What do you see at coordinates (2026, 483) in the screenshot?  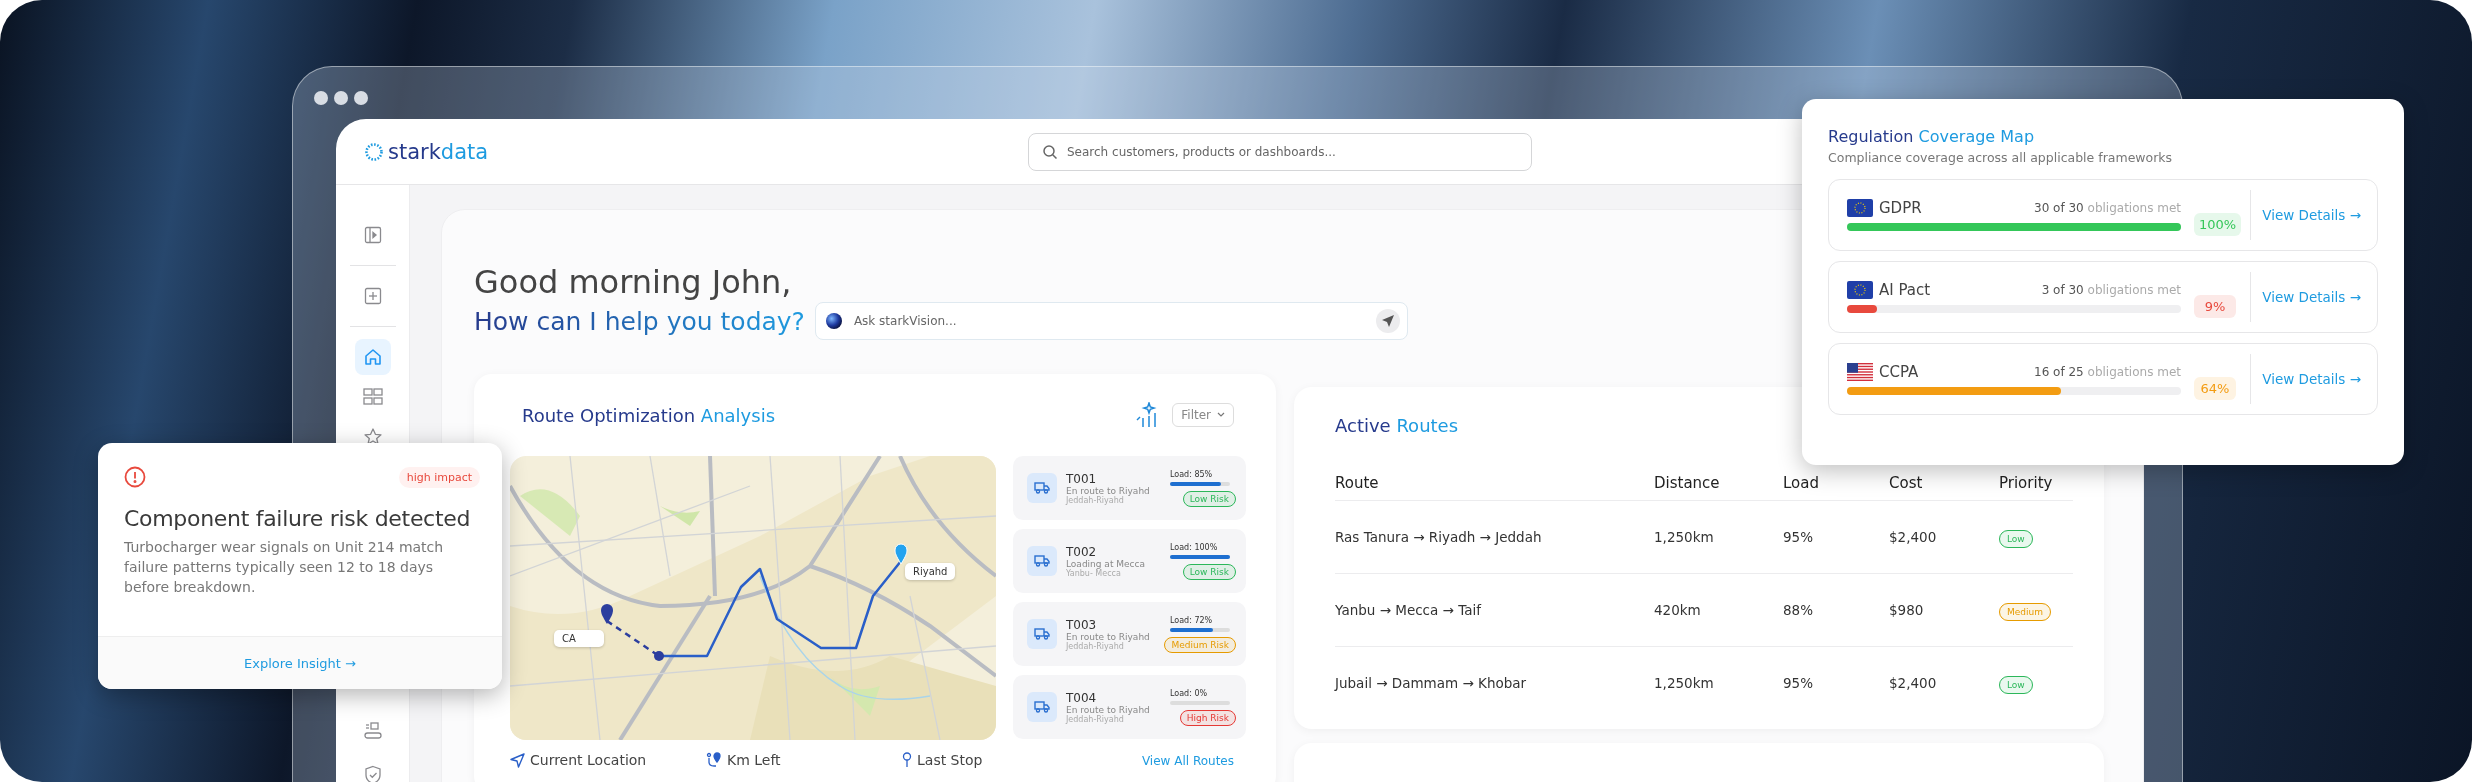 I see `column-header: Priority` at bounding box center [2026, 483].